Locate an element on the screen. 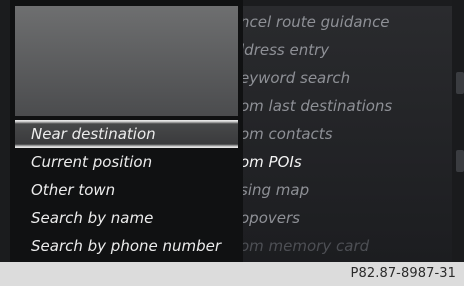  menu-item-from-memory-card: om memory card is located at coordinates (305, 246).